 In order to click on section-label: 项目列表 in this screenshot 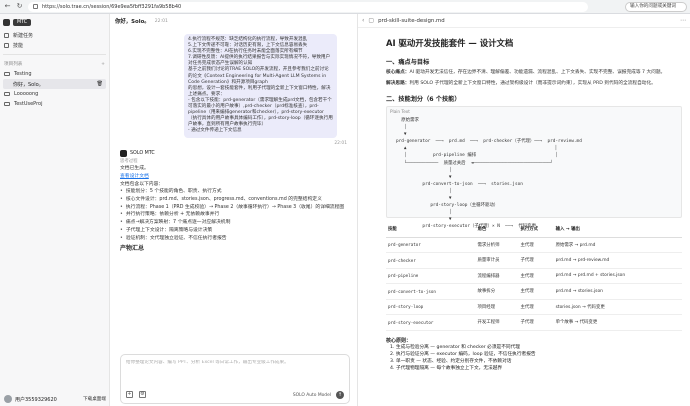, I will do `click(13, 64)`.